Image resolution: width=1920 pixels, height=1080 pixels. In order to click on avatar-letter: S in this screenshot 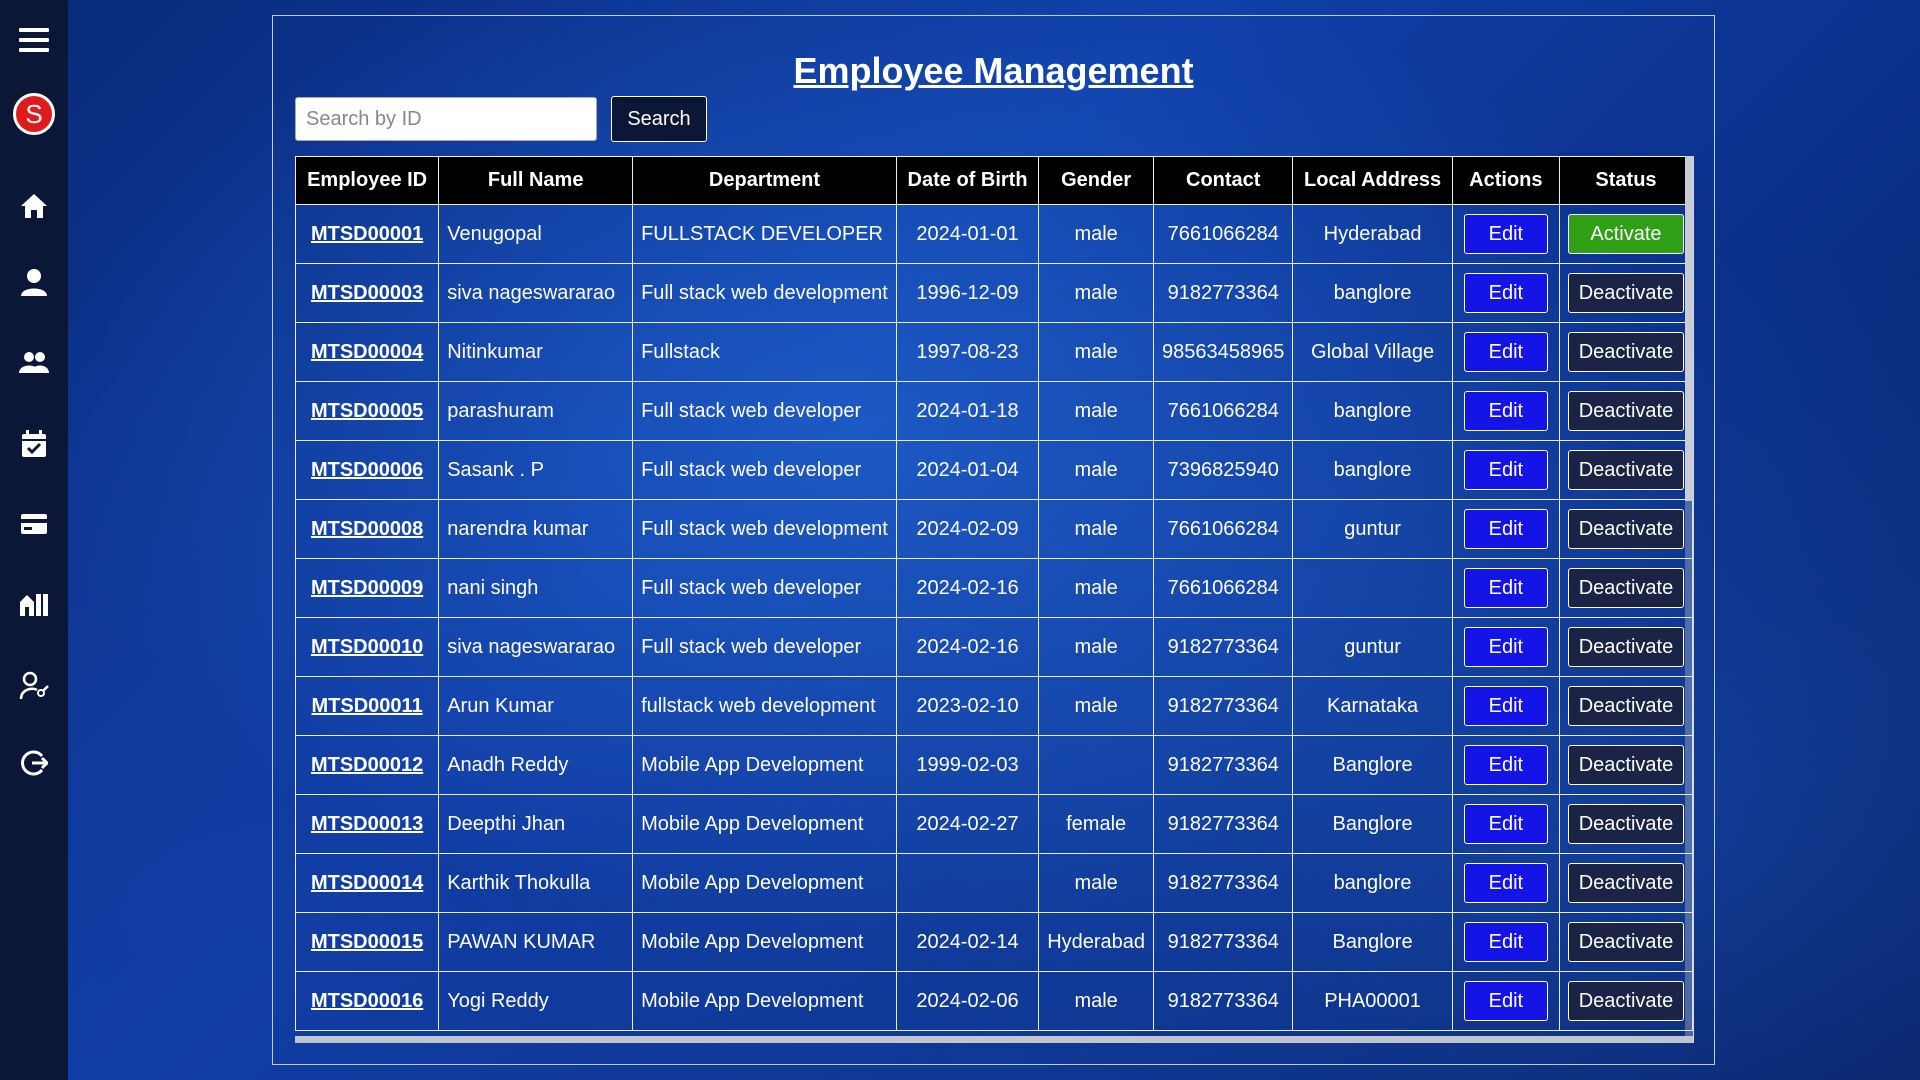, I will do `click(34, 114)`.